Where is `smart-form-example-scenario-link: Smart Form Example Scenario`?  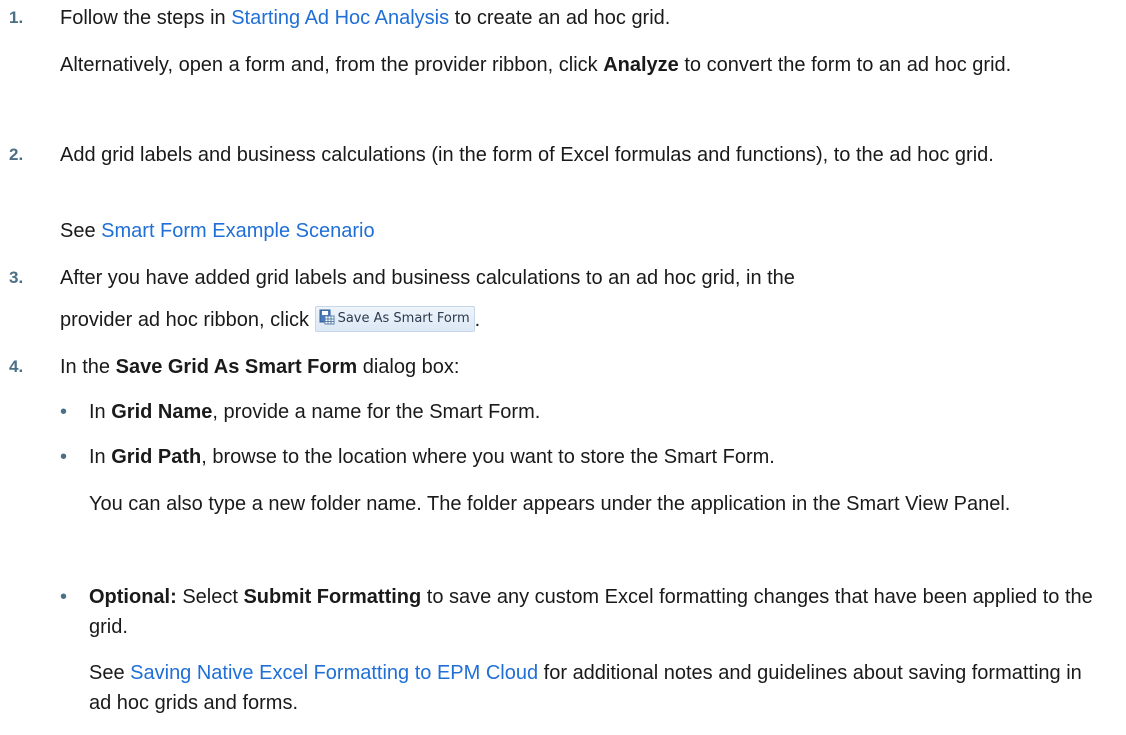 smart-form-example-scenario-link: Smart Form Example Scenario is located at coordinates (237, 231).